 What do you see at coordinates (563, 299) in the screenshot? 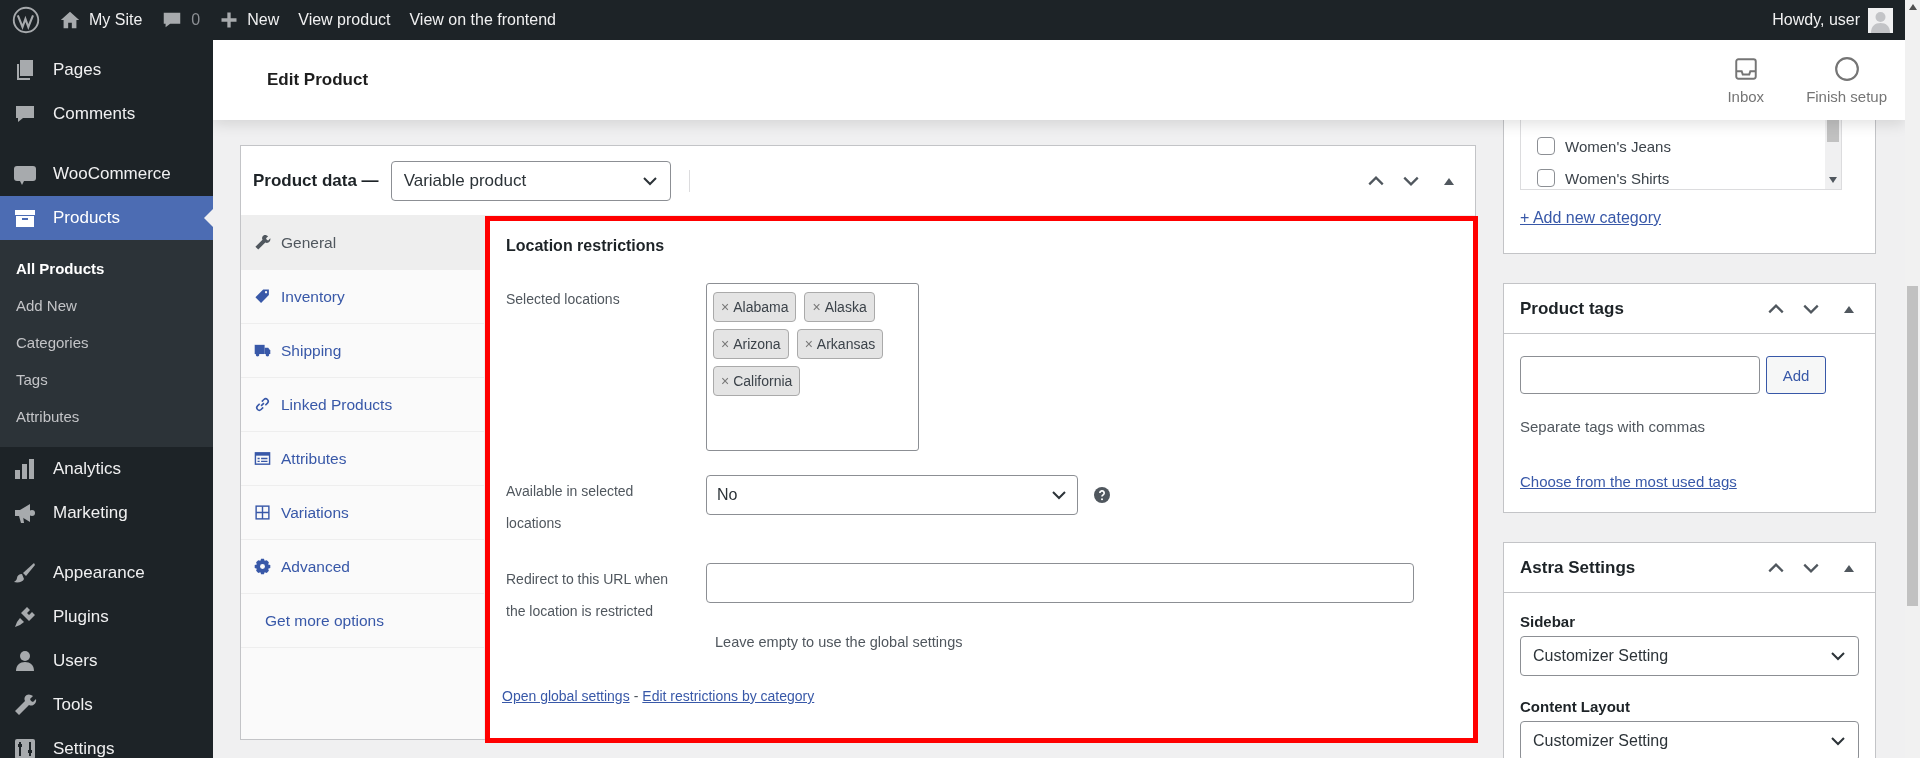
I see `field-label: Selected locations` at bounding box center [563, 299].